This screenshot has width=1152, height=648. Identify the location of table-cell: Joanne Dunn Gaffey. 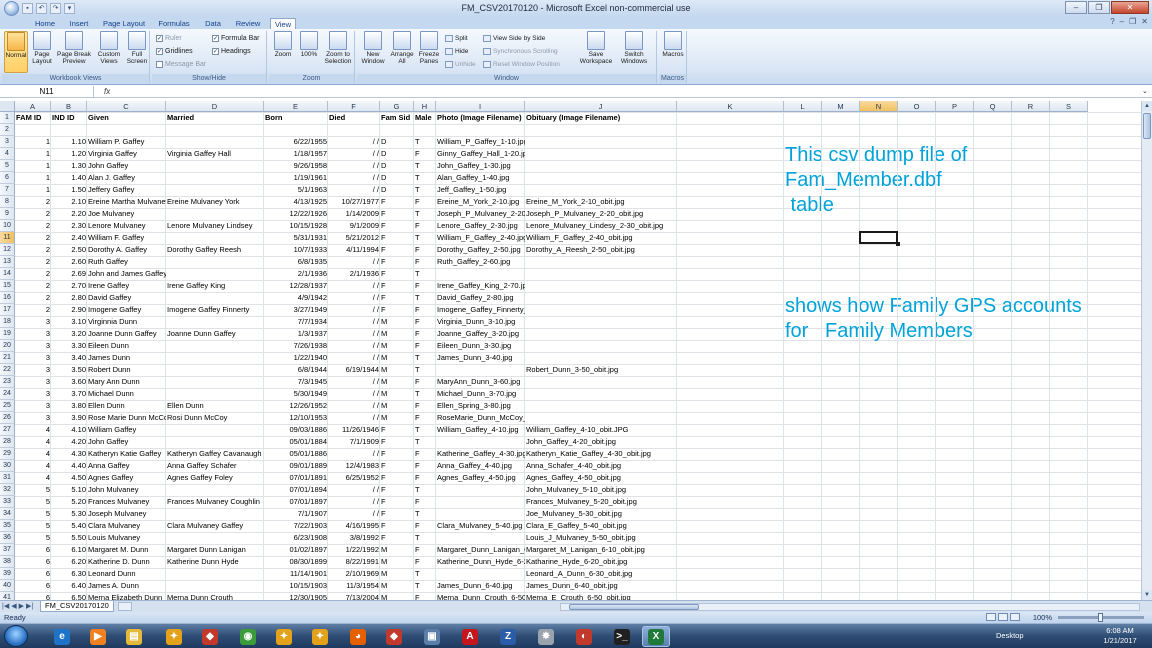
(126, 334).